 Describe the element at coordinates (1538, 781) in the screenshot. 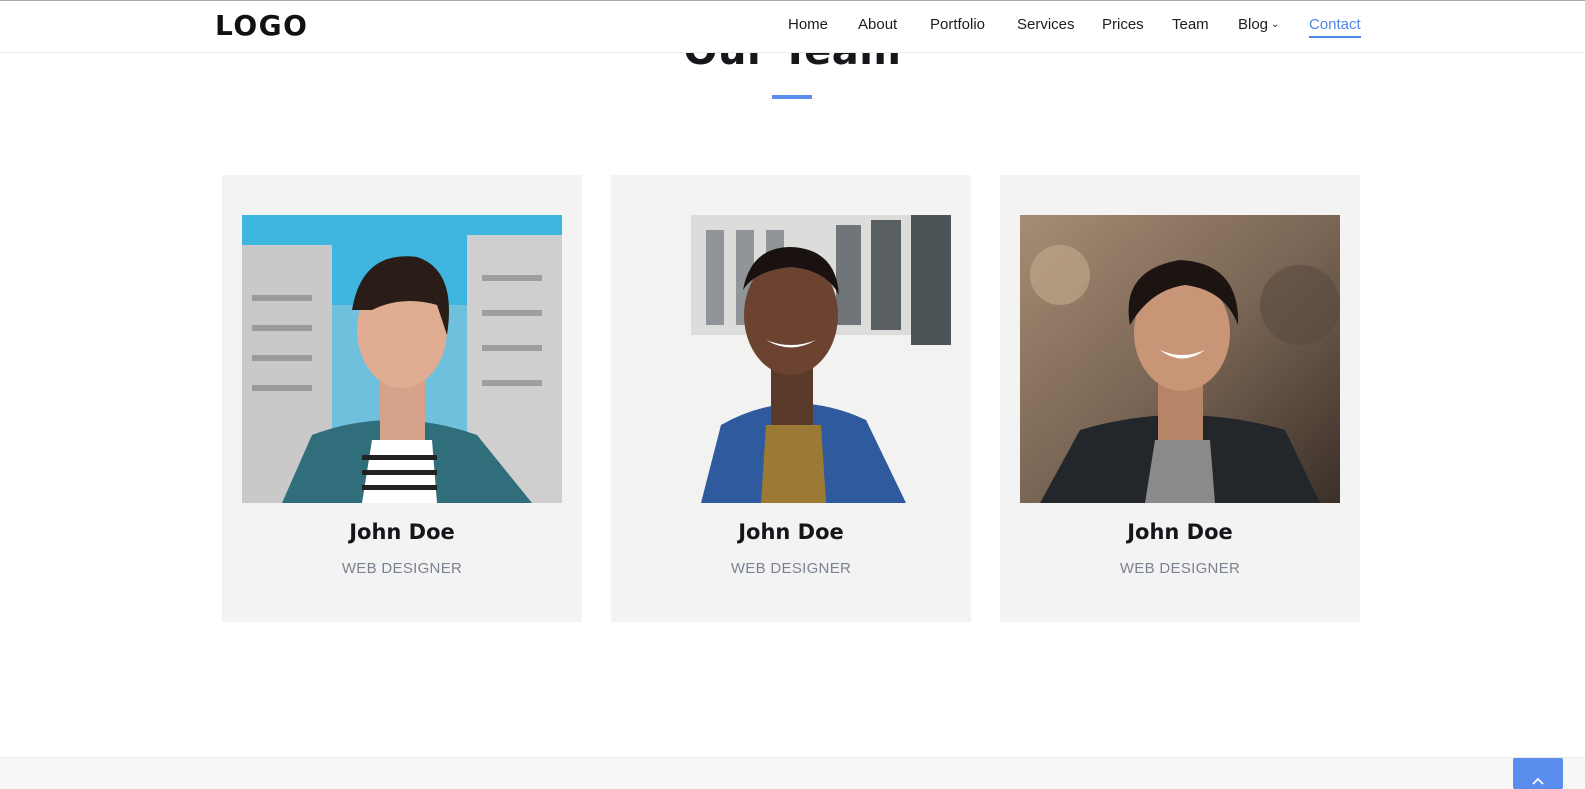

I see `chevron-up-icon` at that location.